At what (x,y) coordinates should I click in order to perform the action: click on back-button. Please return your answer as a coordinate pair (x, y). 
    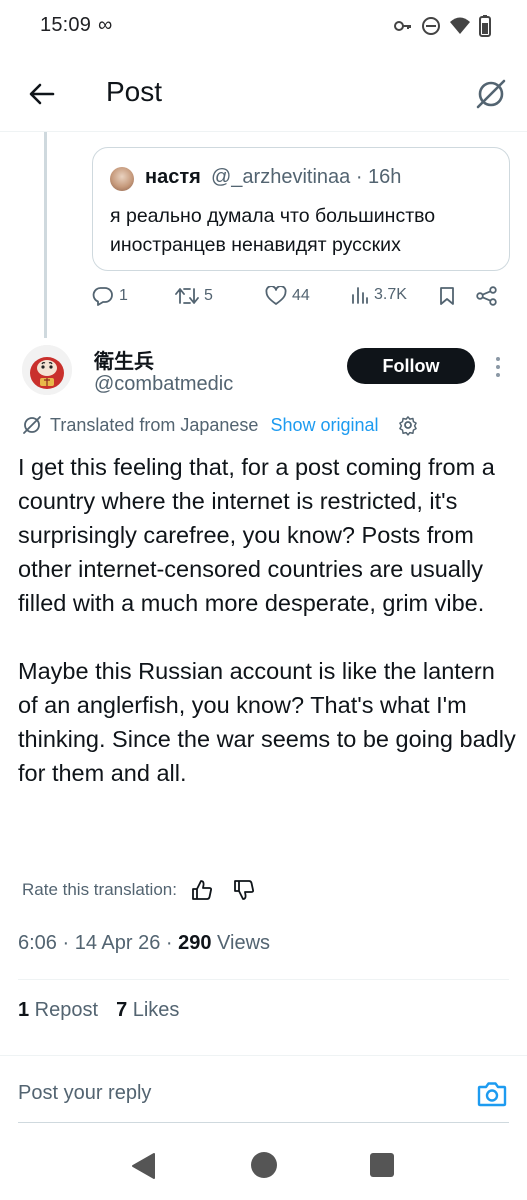
    Looking at the image, I should click on (42, 94).